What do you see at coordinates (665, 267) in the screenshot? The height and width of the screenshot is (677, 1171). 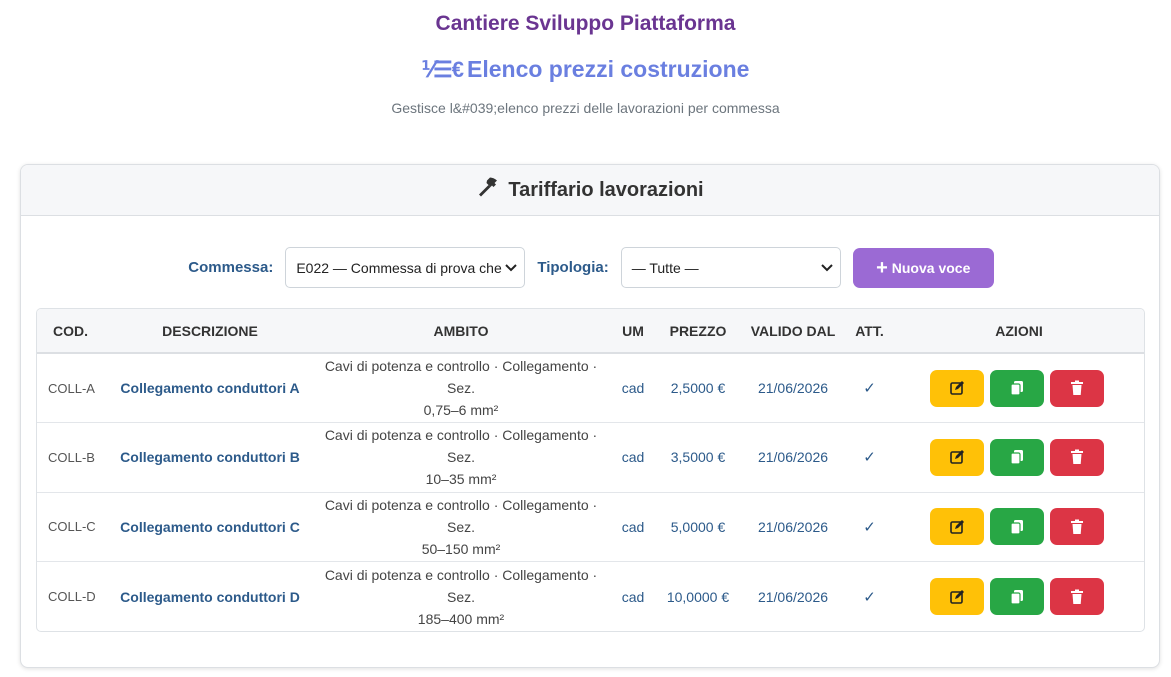 I see `tipologia-select-value: — Tutte —` at bounding box center [665, 267].